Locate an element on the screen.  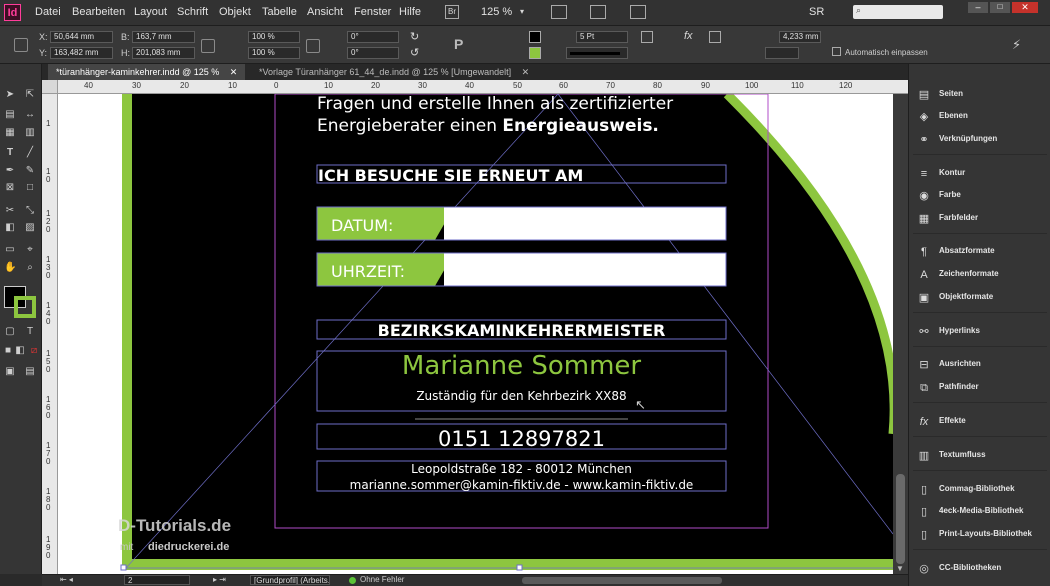
link-scale-icon is located at coordinates (313, 46).